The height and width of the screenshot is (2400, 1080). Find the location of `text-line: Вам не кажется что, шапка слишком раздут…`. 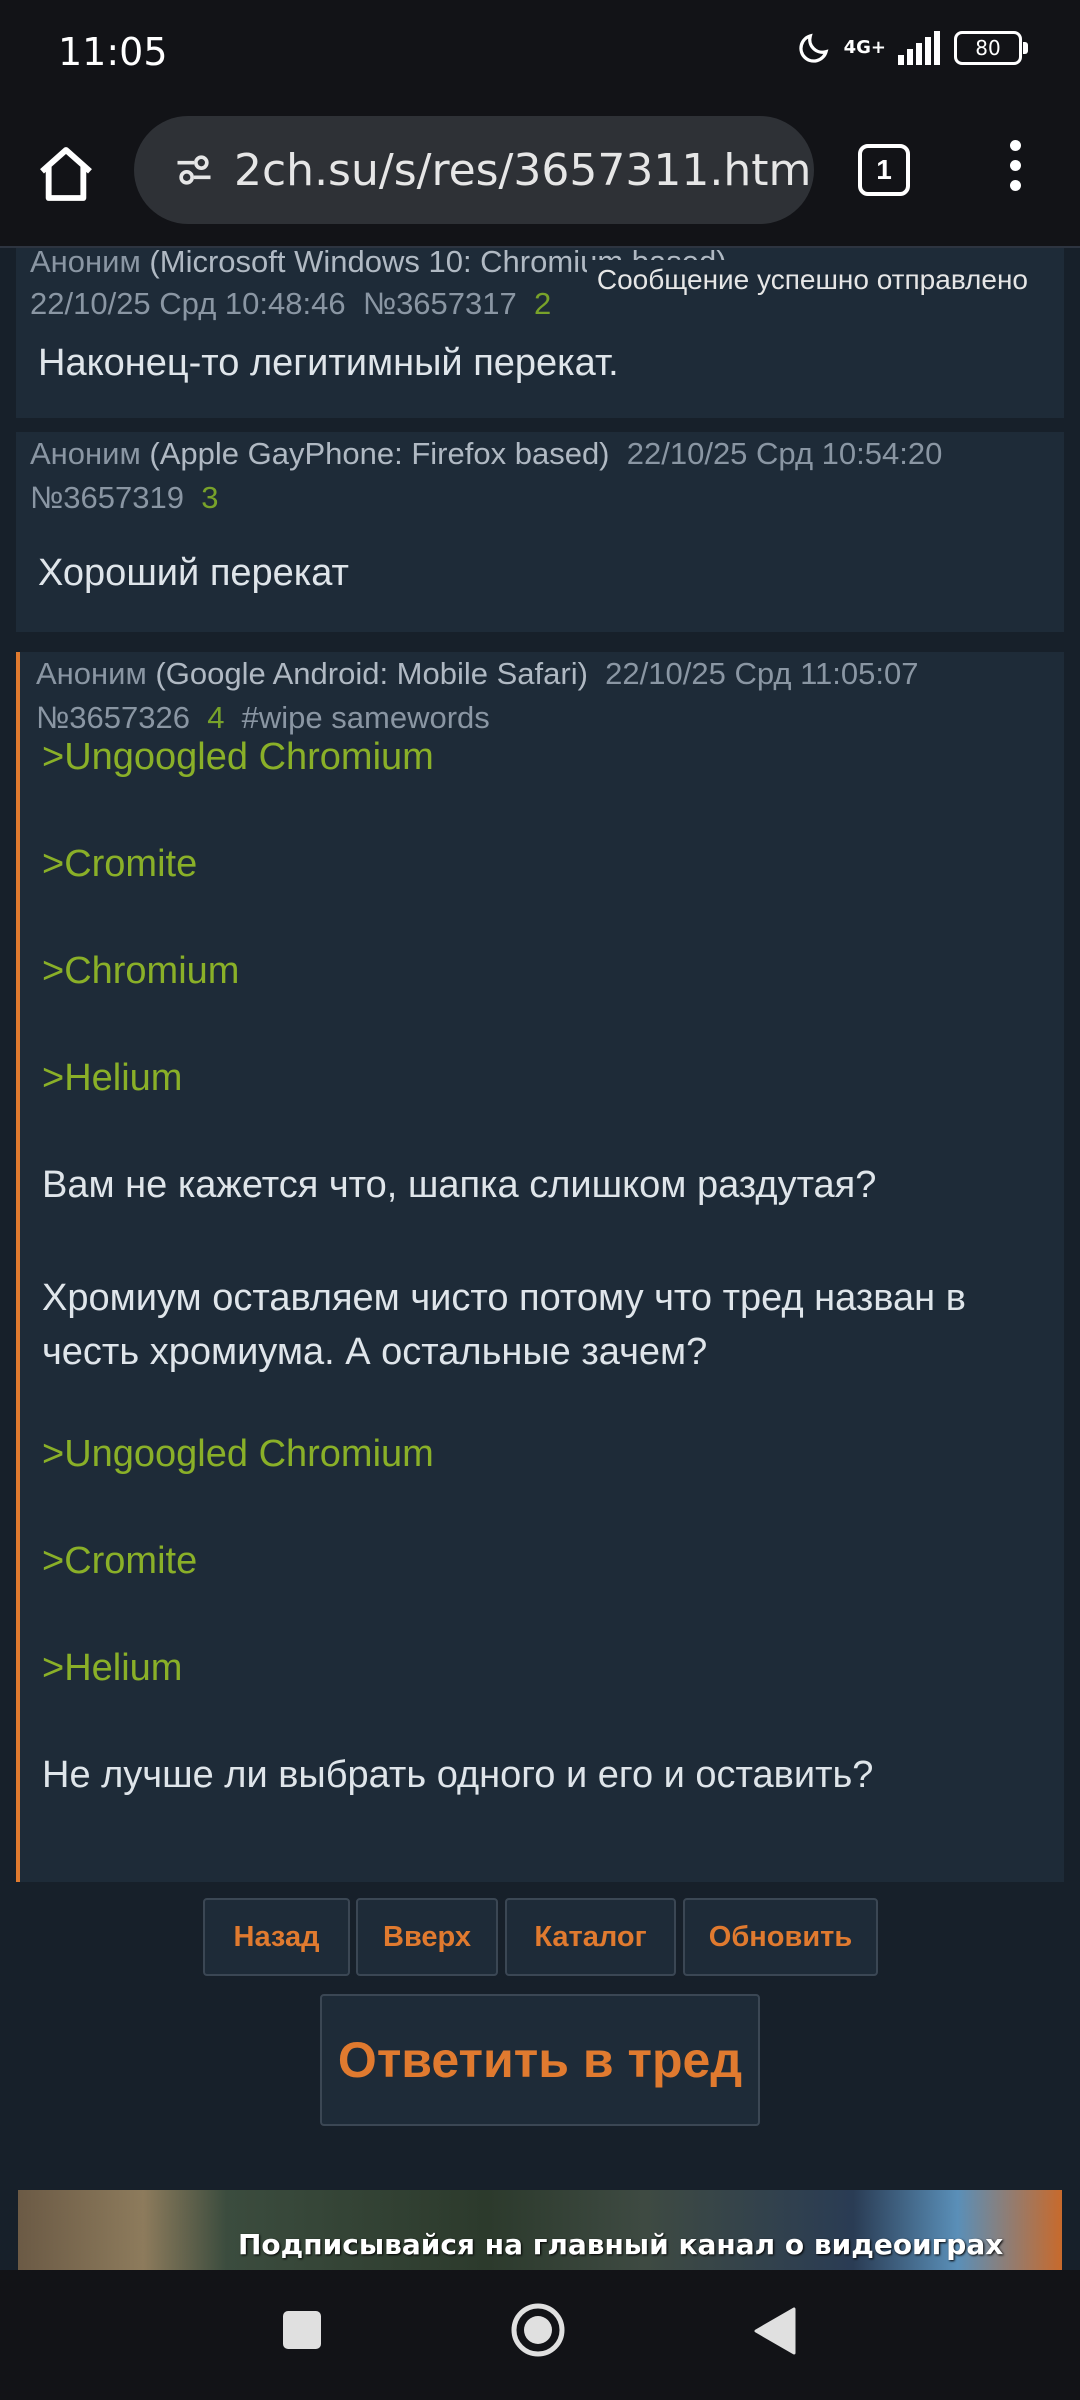

text-line: Вам не кажется что, шапка слишком раздут… is located at coordinates (459, 1185).